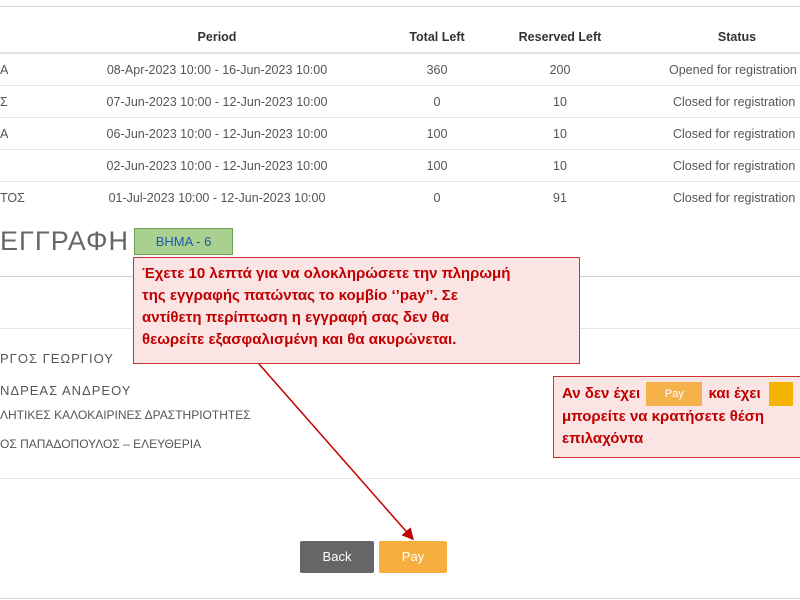  I want to click on participant-activity: ΛΗΤΙΚΕΣ ΚΑΛΟΚΑΙΡΙΝΕΣ ΔΡΑΣΤΗΡΙΟΤΗΤΕΣ, so click(125, 415).